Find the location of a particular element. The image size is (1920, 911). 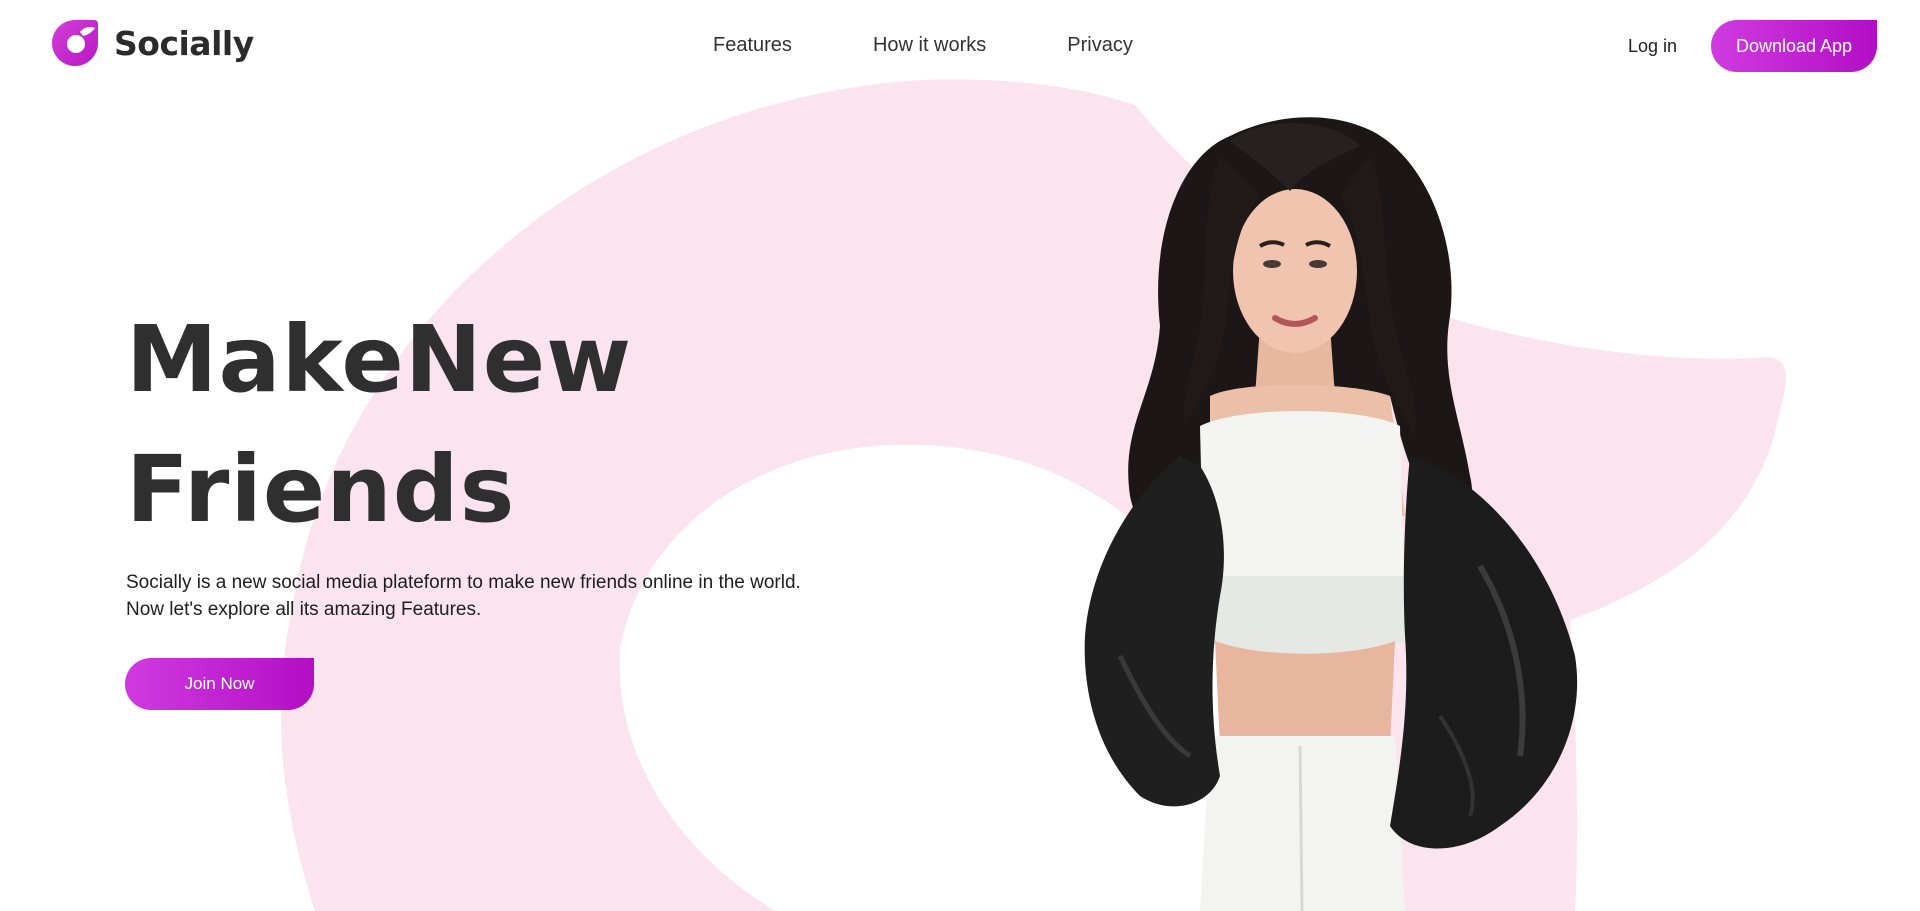

download-app-button: Download App is located at coordinates (1794, 46).